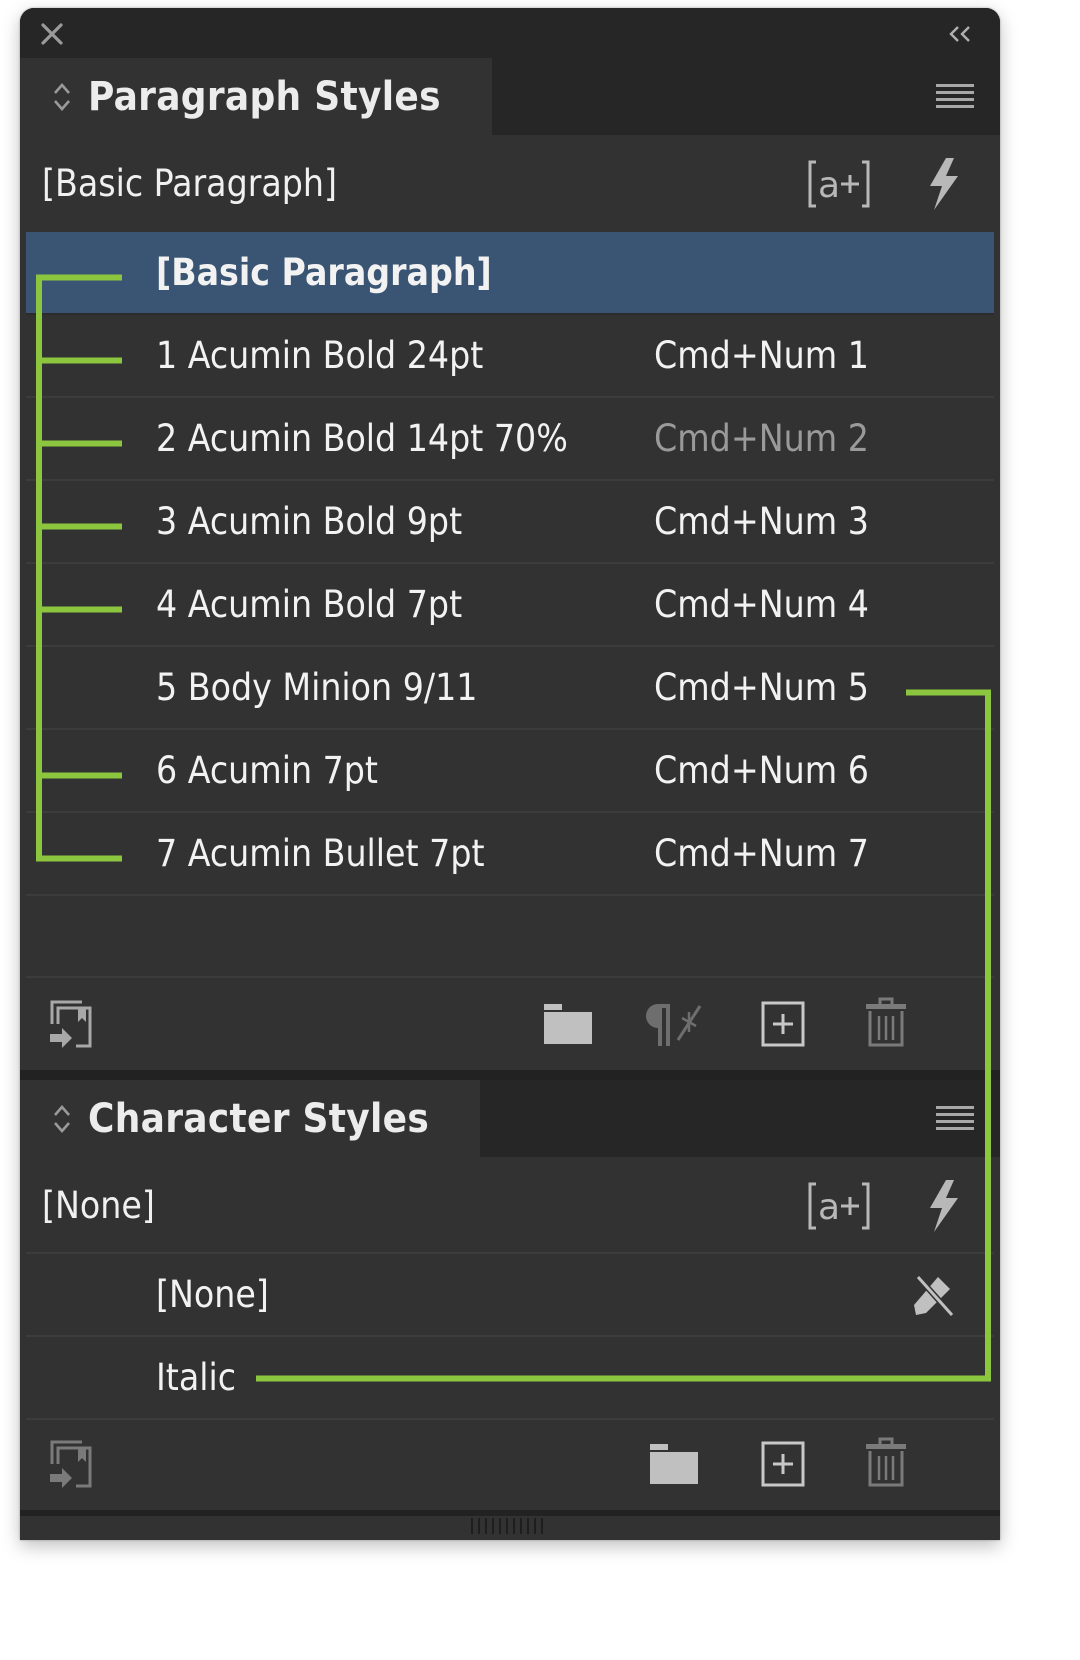 The image size is (1080, 1660). What do you see at coordinates (510, 1025) in the screenshot?
I see `paragraph-styles-toolbar` at bounding box center [510, 1025].